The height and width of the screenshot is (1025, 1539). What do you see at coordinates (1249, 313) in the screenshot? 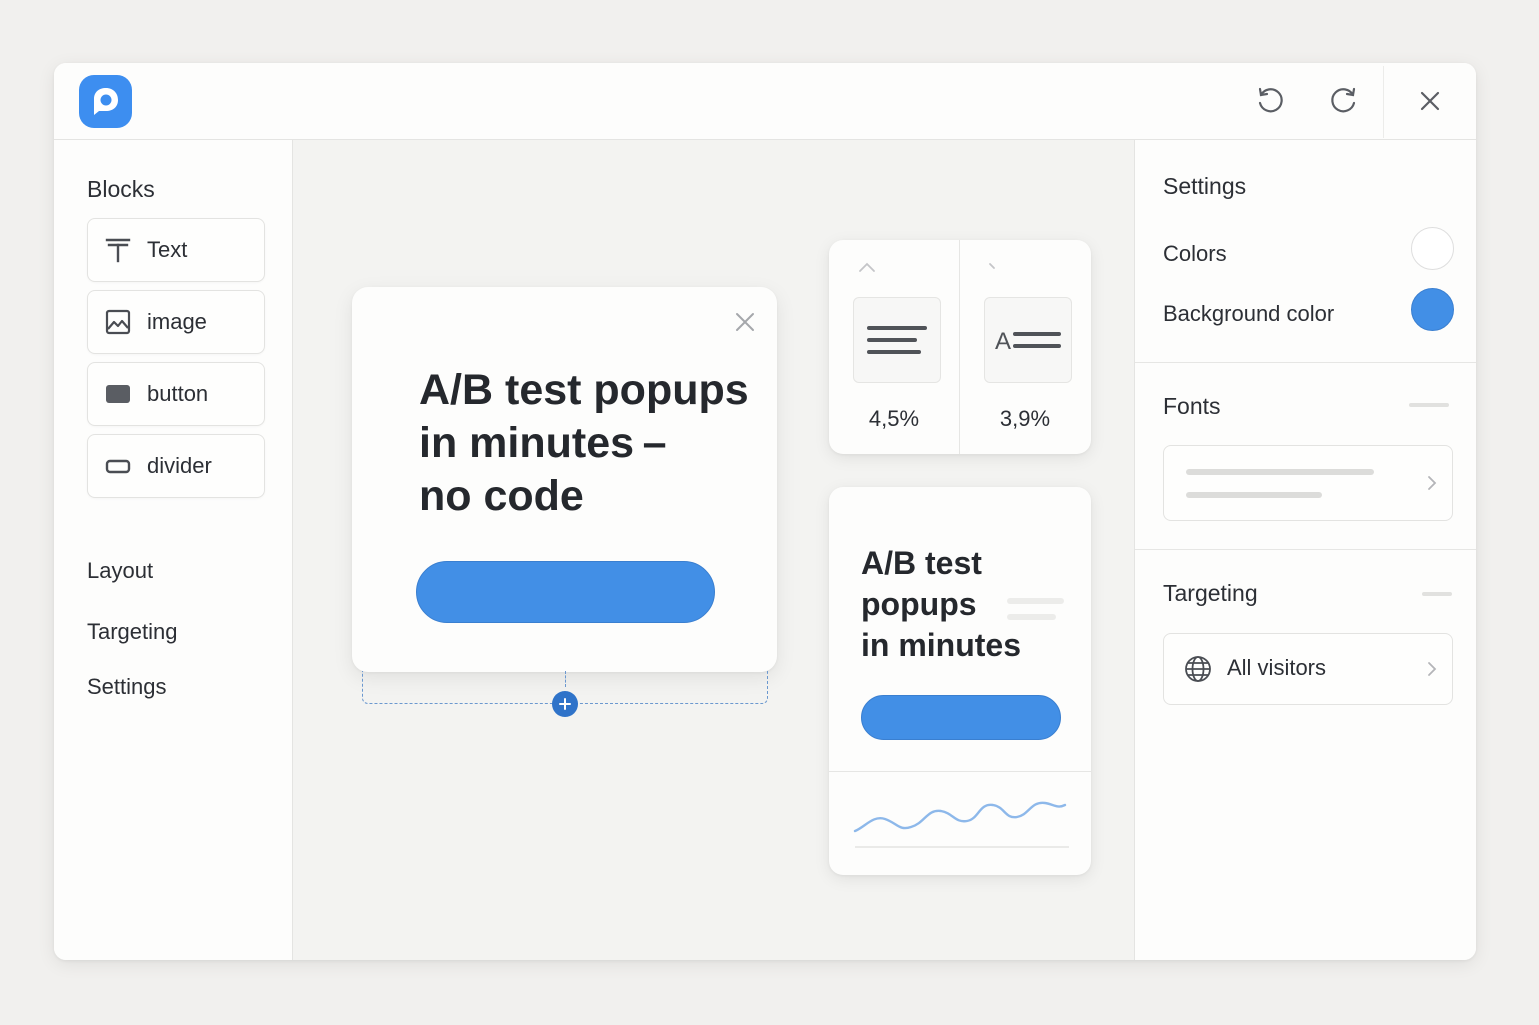
I see `background-color-label: Background color` at bounding box center [1249, 313].